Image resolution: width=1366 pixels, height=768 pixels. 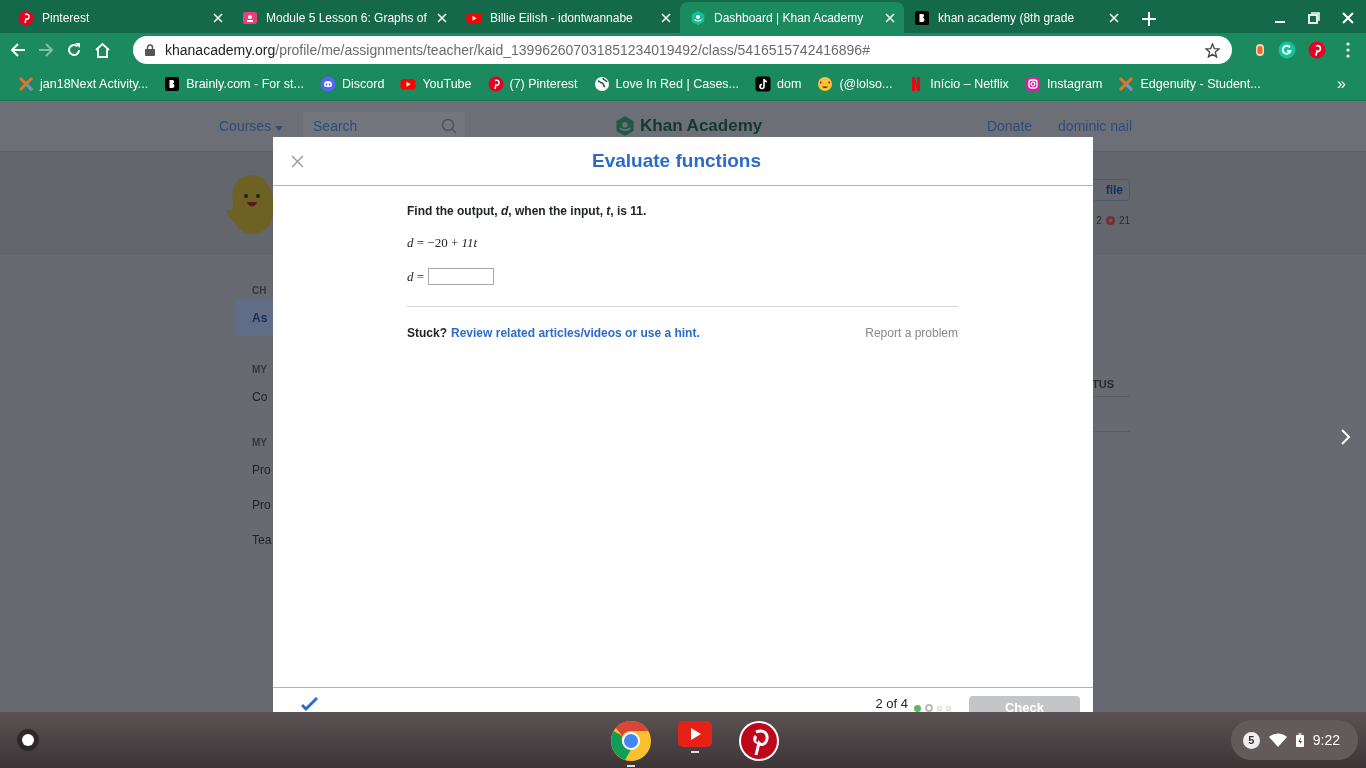 I want to click on search-placeholder: Search, so click(x=335, y=126).